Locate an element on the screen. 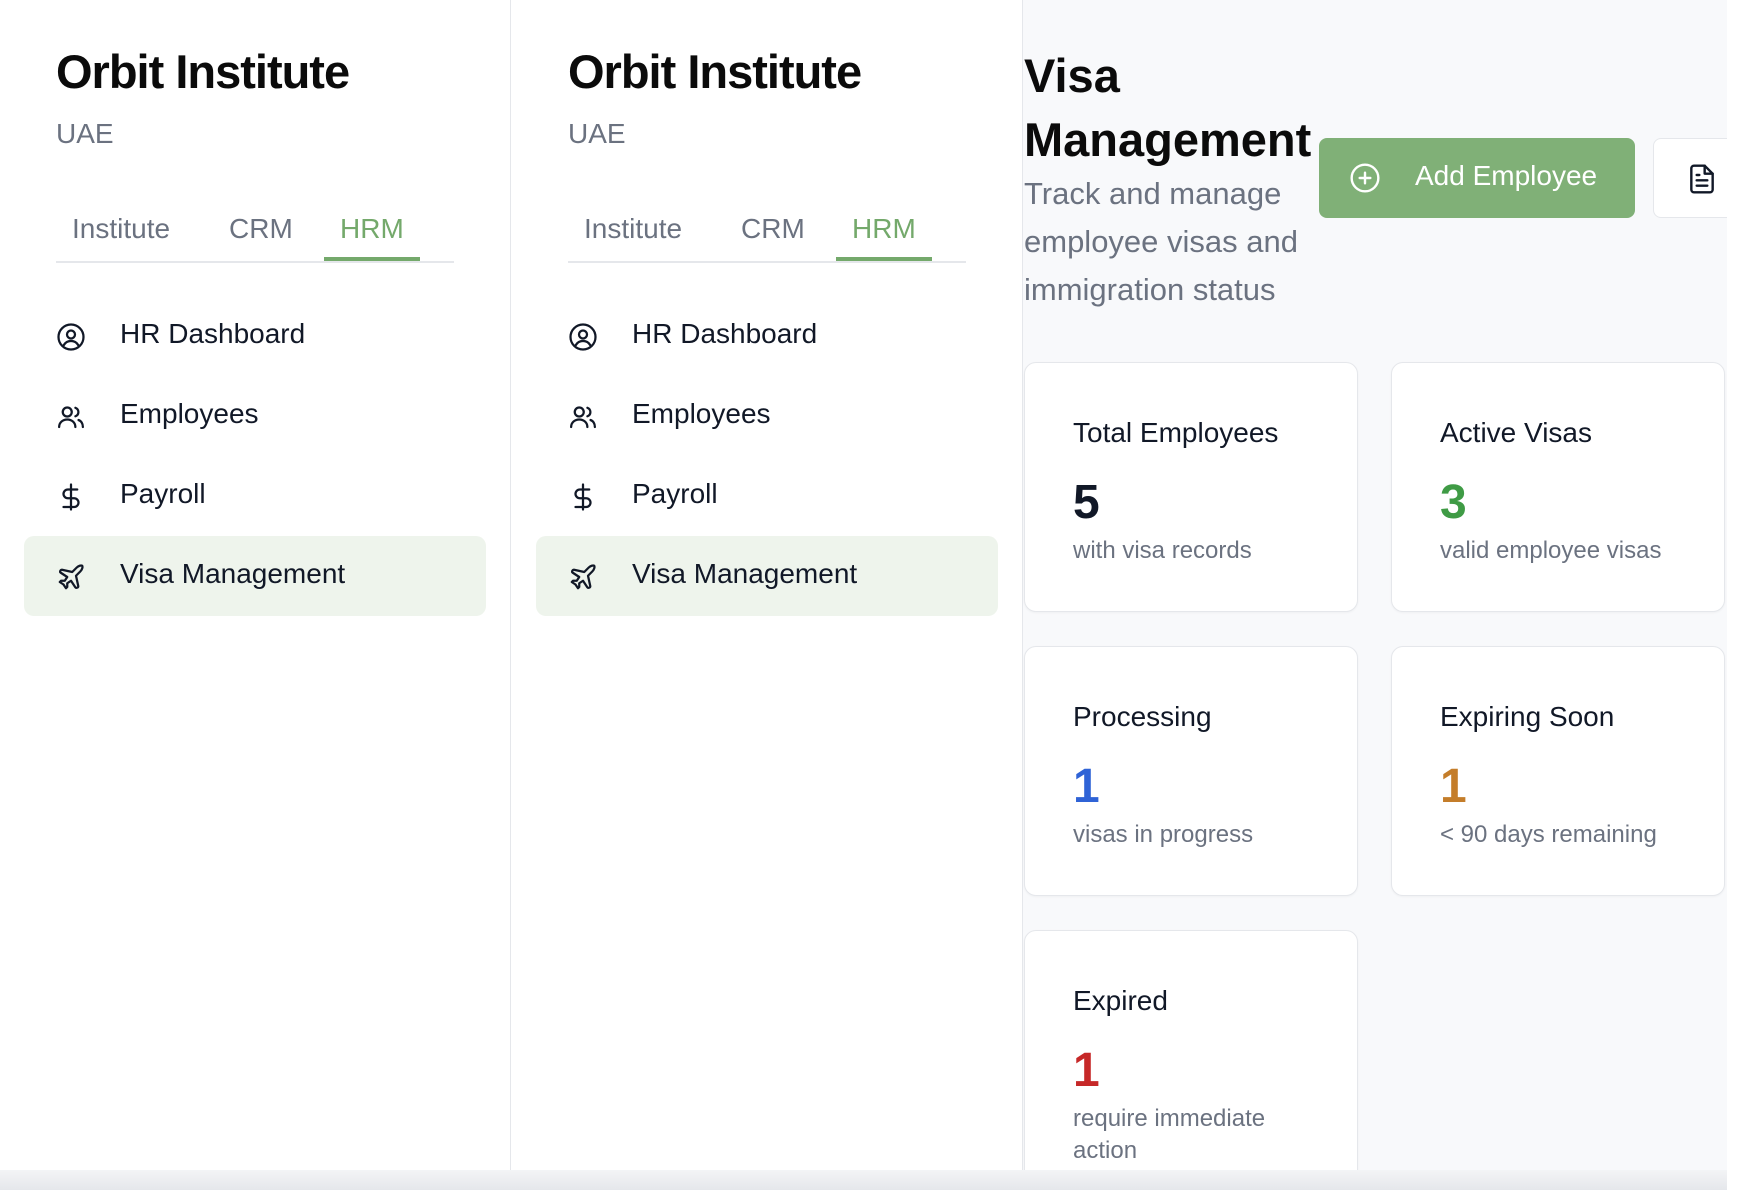 The image size is (1742, 1190). stat-value: 5 is located at coordinates (1086, 502).